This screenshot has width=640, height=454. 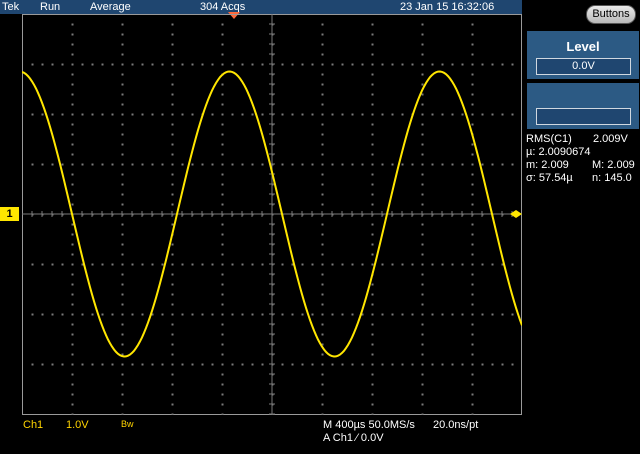 What do you see at coordinates (583, 116) in the screenshot?
I see `blank-value-field` at bounding box center [583, 116].